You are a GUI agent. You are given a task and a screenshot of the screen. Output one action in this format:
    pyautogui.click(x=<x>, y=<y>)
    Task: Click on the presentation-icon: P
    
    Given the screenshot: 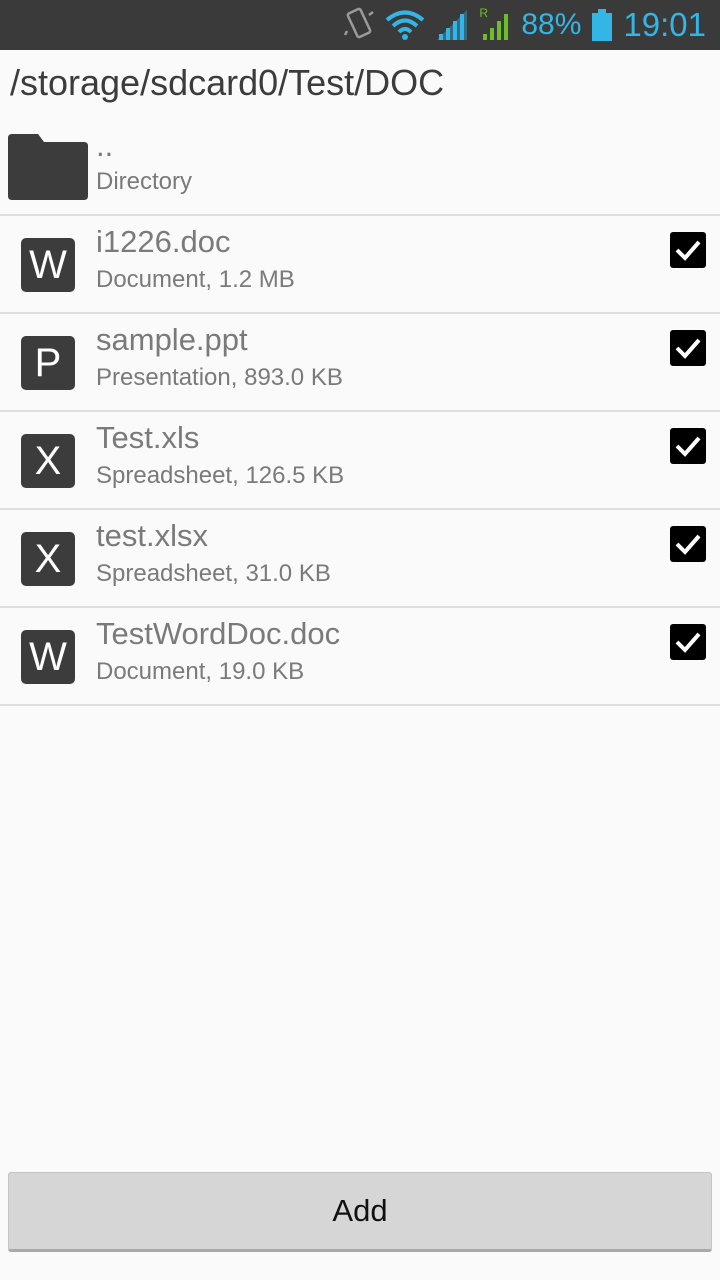 What is the action you would take?
    pyautogui.click(x=48, y=363)
    